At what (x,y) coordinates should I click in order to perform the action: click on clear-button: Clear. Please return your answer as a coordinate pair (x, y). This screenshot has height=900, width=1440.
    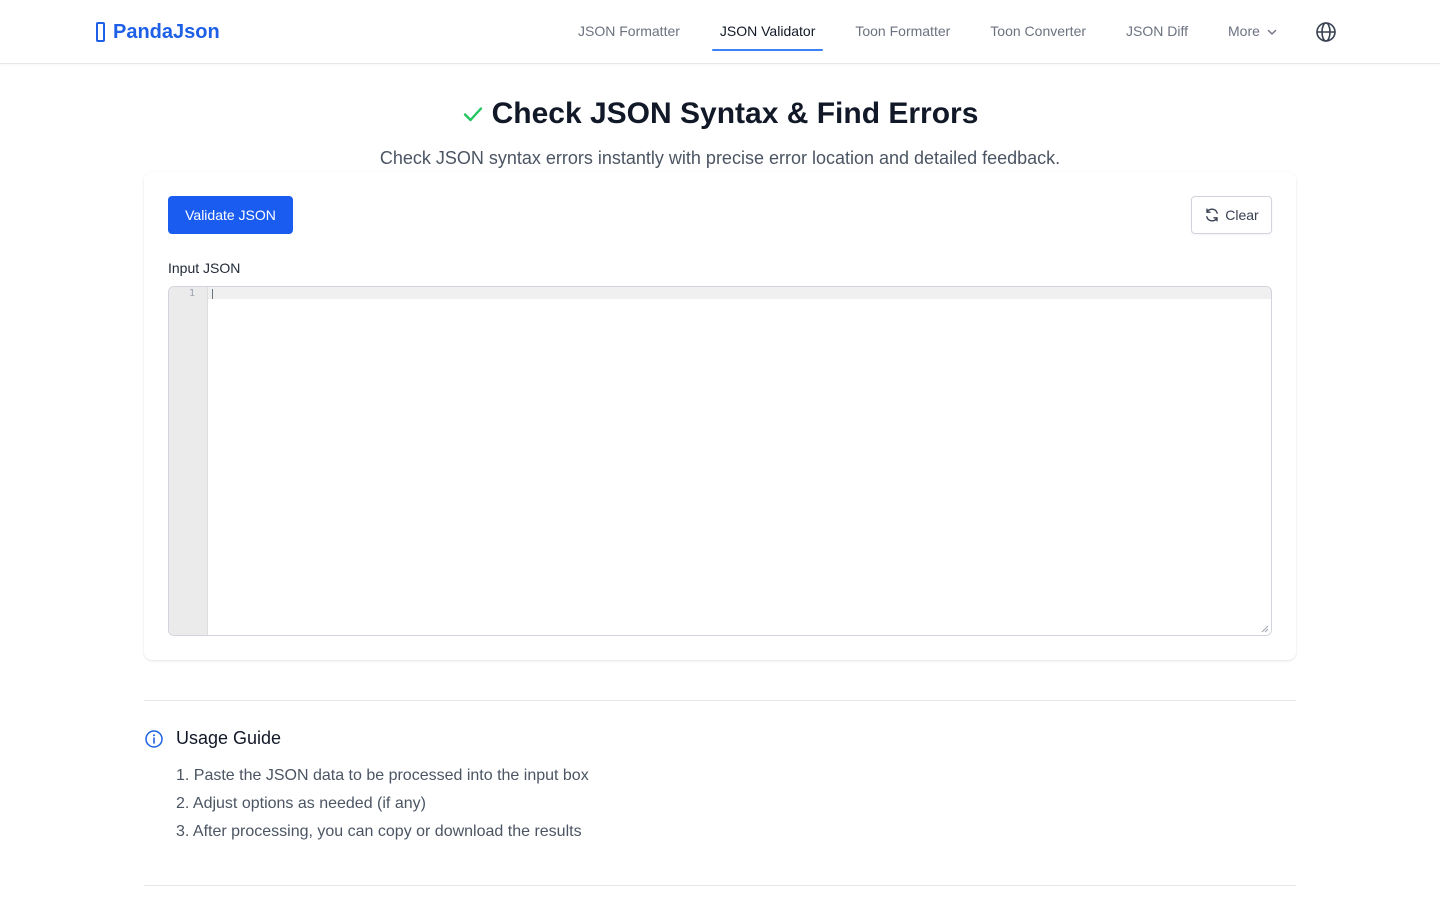
    Looking at the image, I should click on (1231, 215).